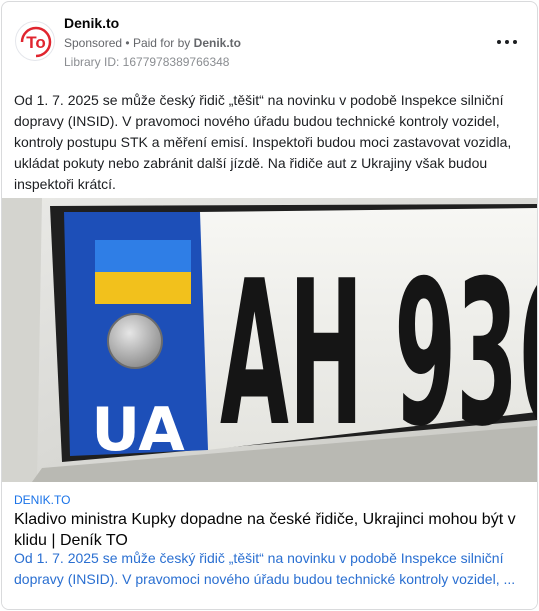 The height and width of the screenshot is (611, 539). I want to click on sponsored-label: Sponsored, so click(93, 43).